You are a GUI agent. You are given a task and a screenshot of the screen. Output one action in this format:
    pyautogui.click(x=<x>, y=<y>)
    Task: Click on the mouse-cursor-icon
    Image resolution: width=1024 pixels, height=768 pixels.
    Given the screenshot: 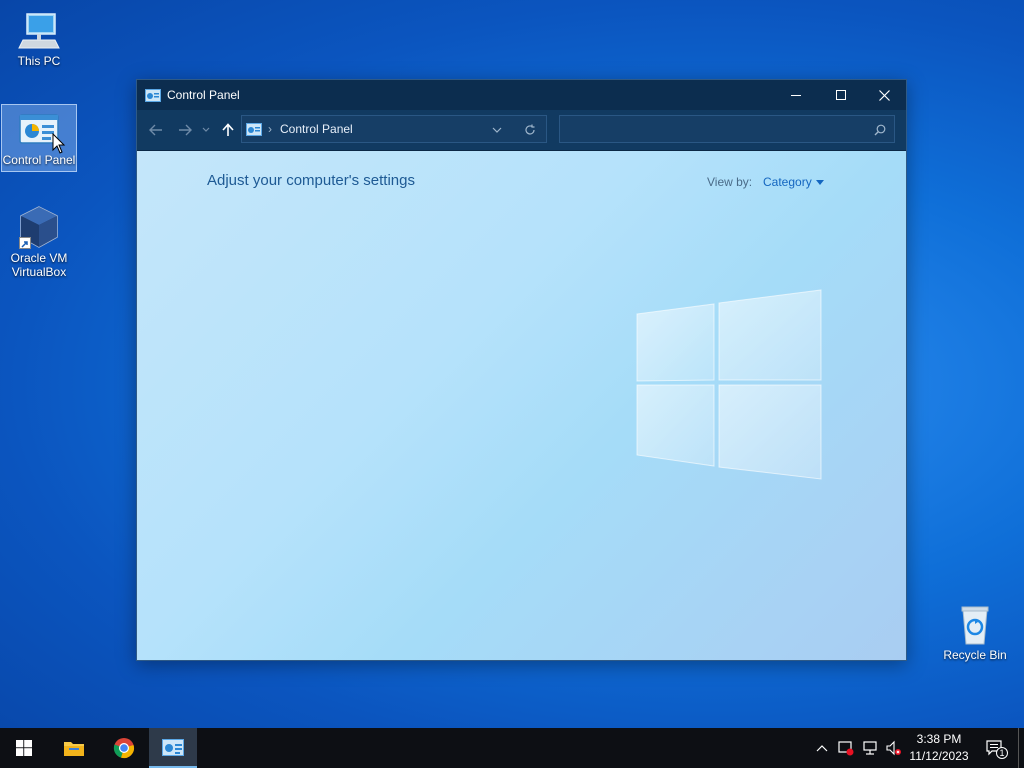 What is the action you would take?
    pyautogui.click(x=59, y=143)
    